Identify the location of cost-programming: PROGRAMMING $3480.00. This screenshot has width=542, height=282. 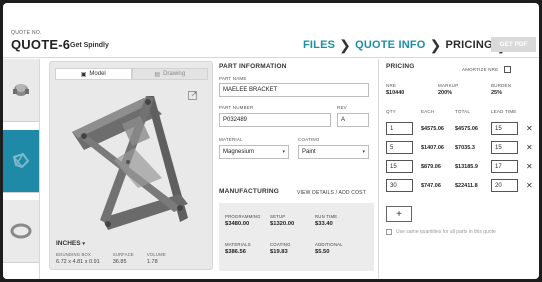
(243, 220).